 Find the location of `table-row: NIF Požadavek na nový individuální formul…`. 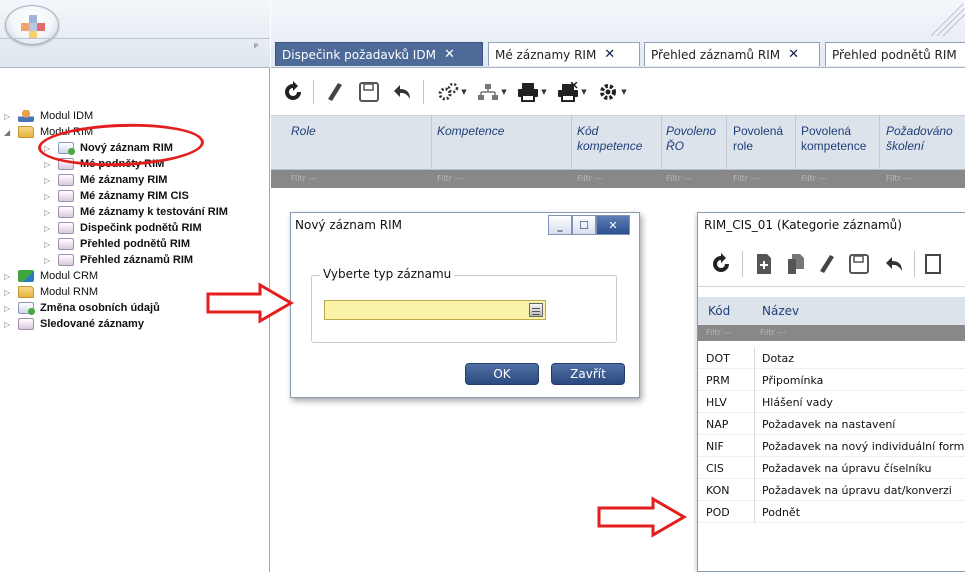

table-row: NIF Požadavek na nový individuální formul… is located at coordinates (831, 446).